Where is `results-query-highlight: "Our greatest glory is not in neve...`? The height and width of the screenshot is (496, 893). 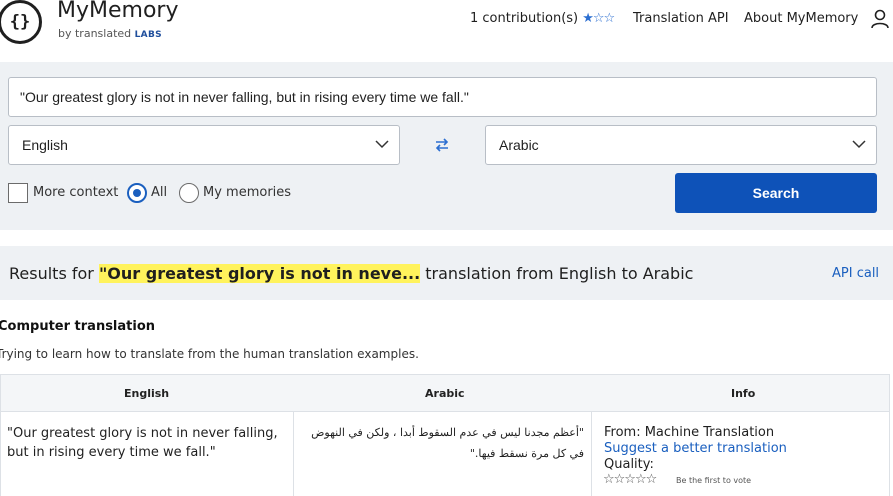 results-query-highlight: "Our greatest glory is not in neve... is located at coordinates (259, 273).